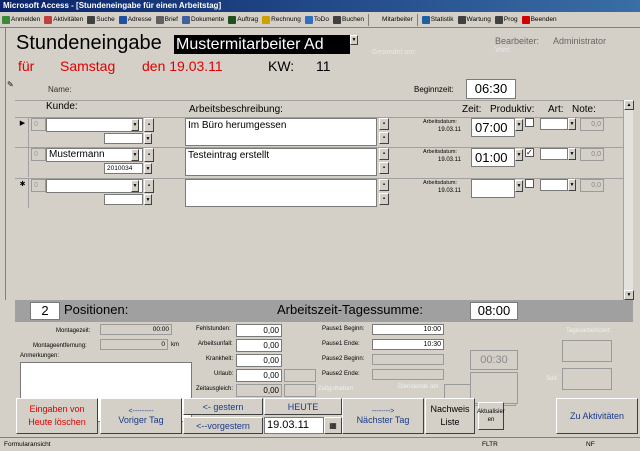 This screenshot has width=640, height=451. What do you see at coordinates (57, 416) in the screenshot?
I see `clear-today-button: Eingaben von Heute löschen` at bounding box center [57, 416].